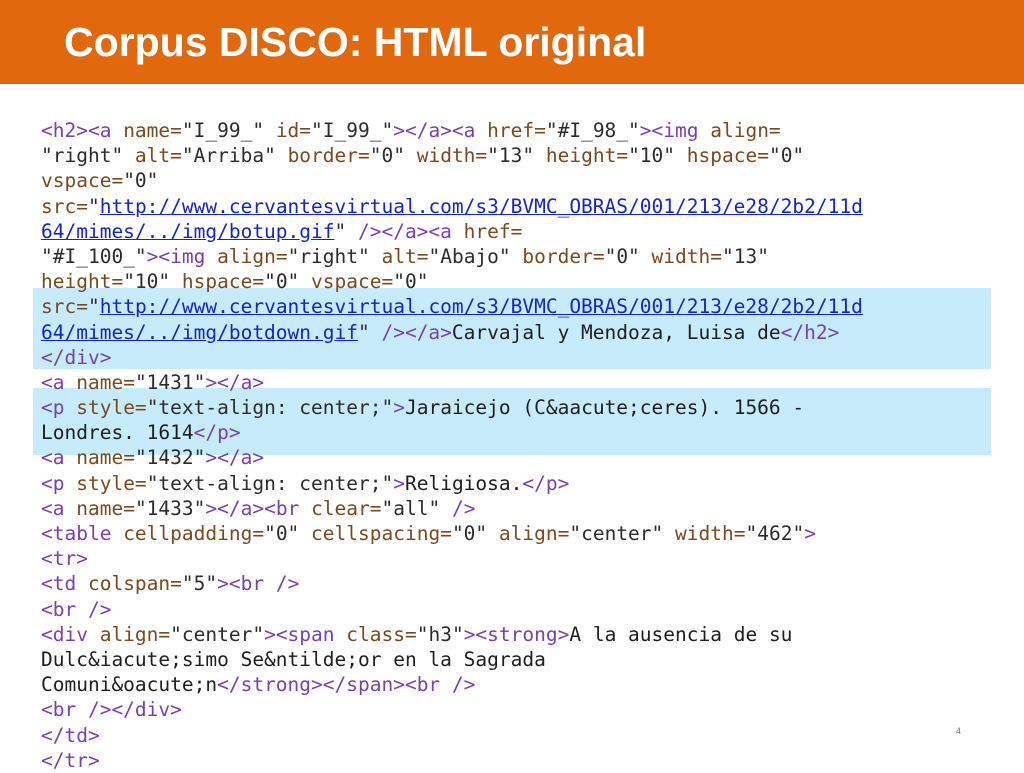 The image size is (1024, 773). Describe the element at coordinates (135, 634) in the screenshot. I see `code-attribute: align=` at that location.